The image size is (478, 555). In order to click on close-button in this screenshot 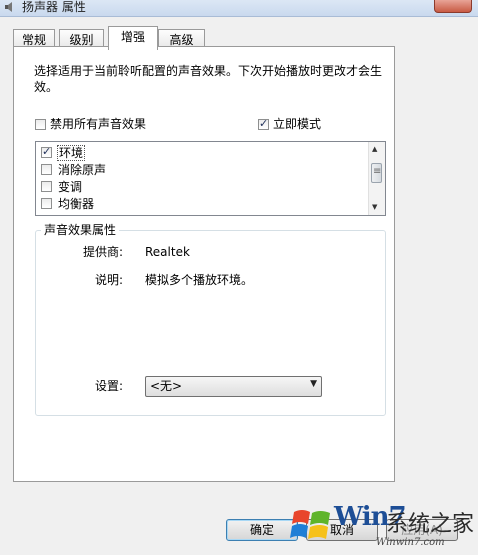, I will do `click(453, 6)`.